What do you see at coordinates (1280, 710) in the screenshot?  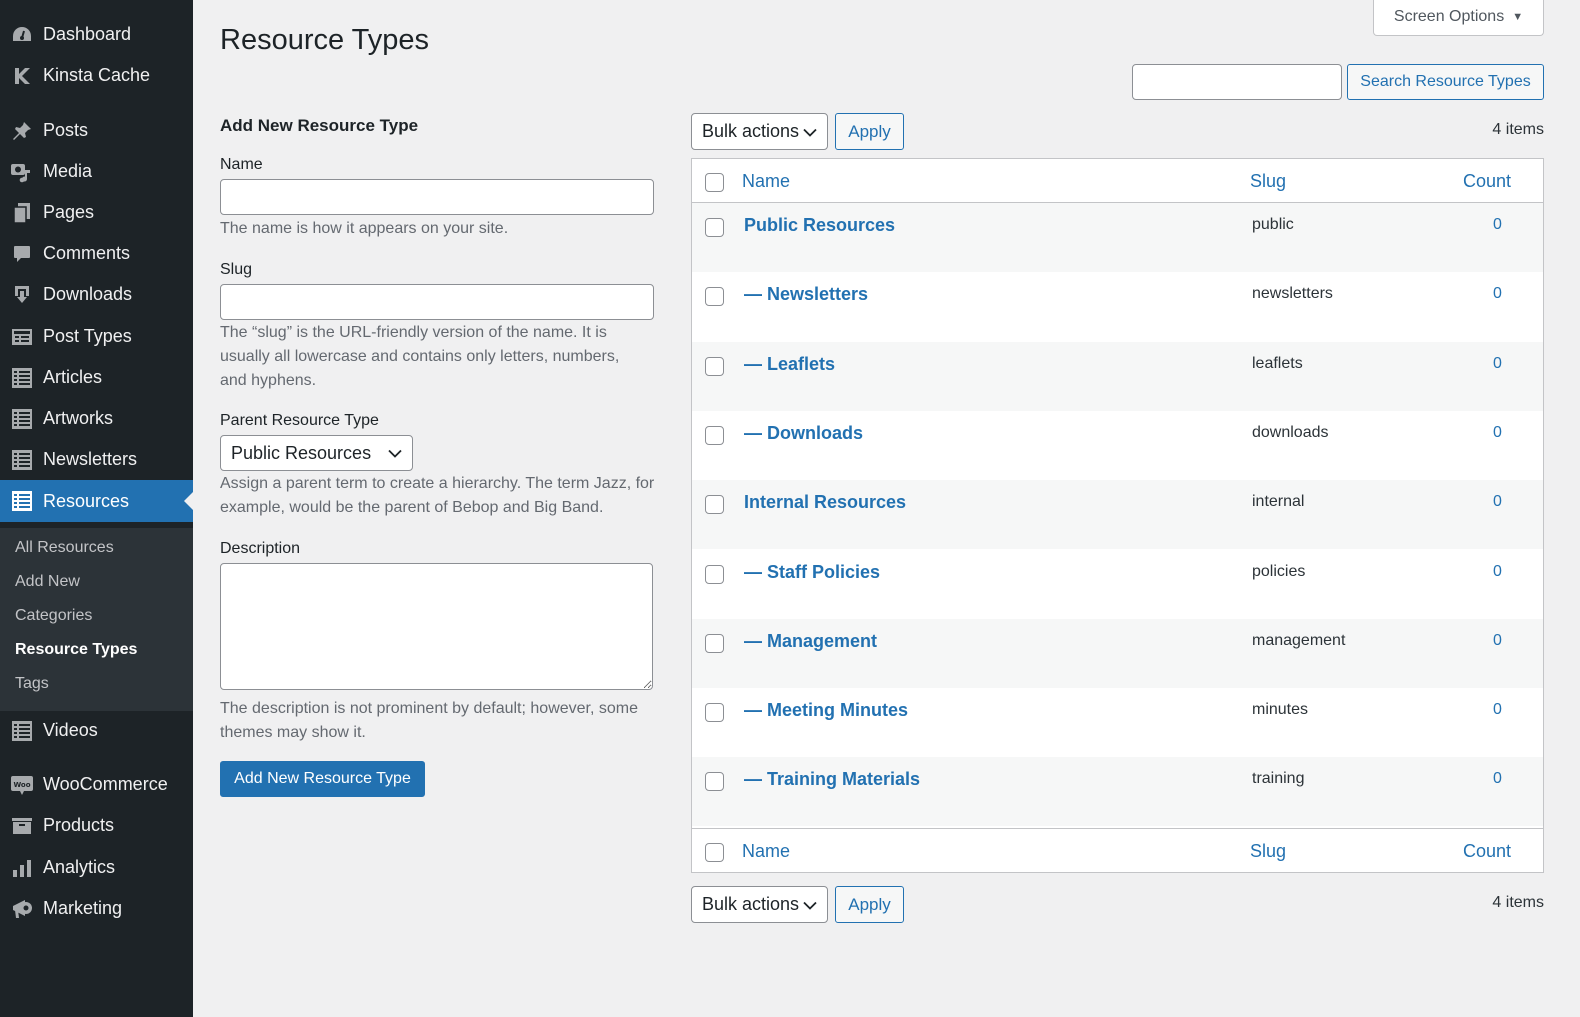 I see `term-slug: minutes` at bounding box center [1280, 710].